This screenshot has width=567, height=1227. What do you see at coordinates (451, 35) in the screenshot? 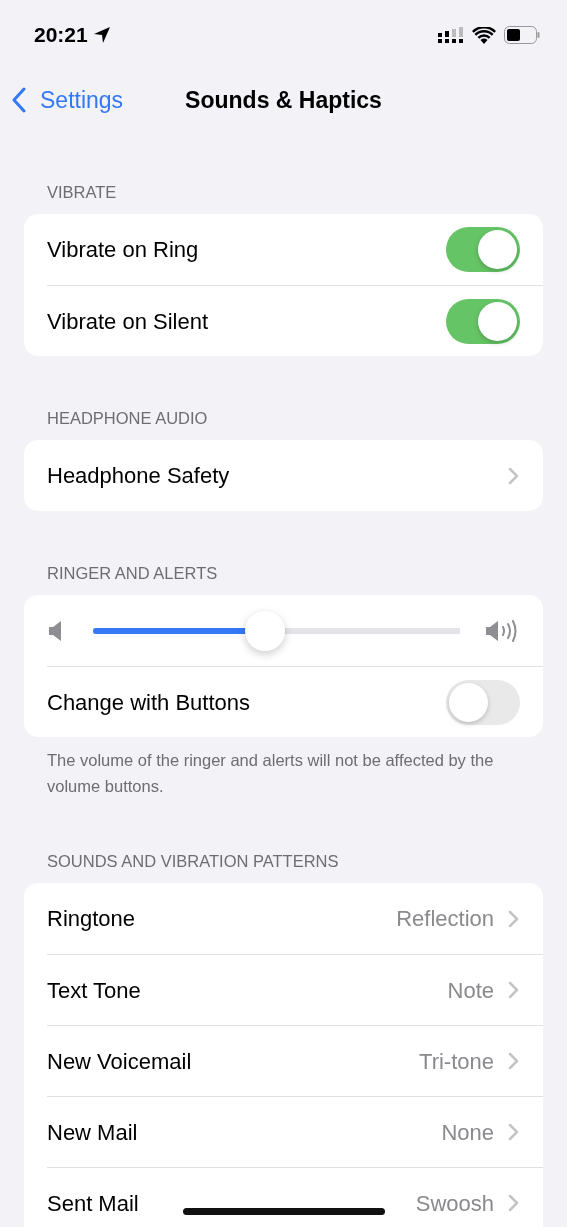
I see `signal-icon` at bounding box center [451, 35].